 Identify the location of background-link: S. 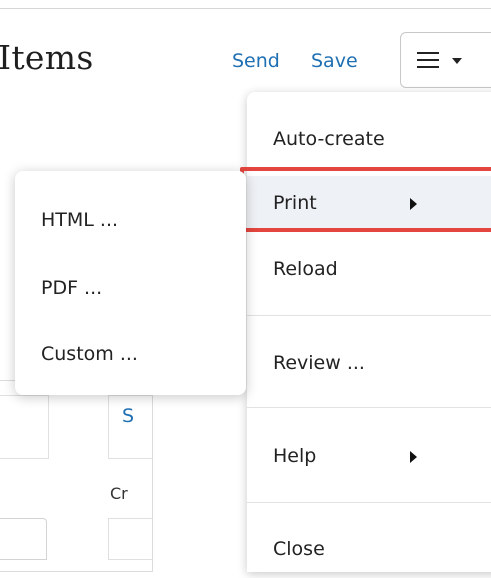
(128, 416).